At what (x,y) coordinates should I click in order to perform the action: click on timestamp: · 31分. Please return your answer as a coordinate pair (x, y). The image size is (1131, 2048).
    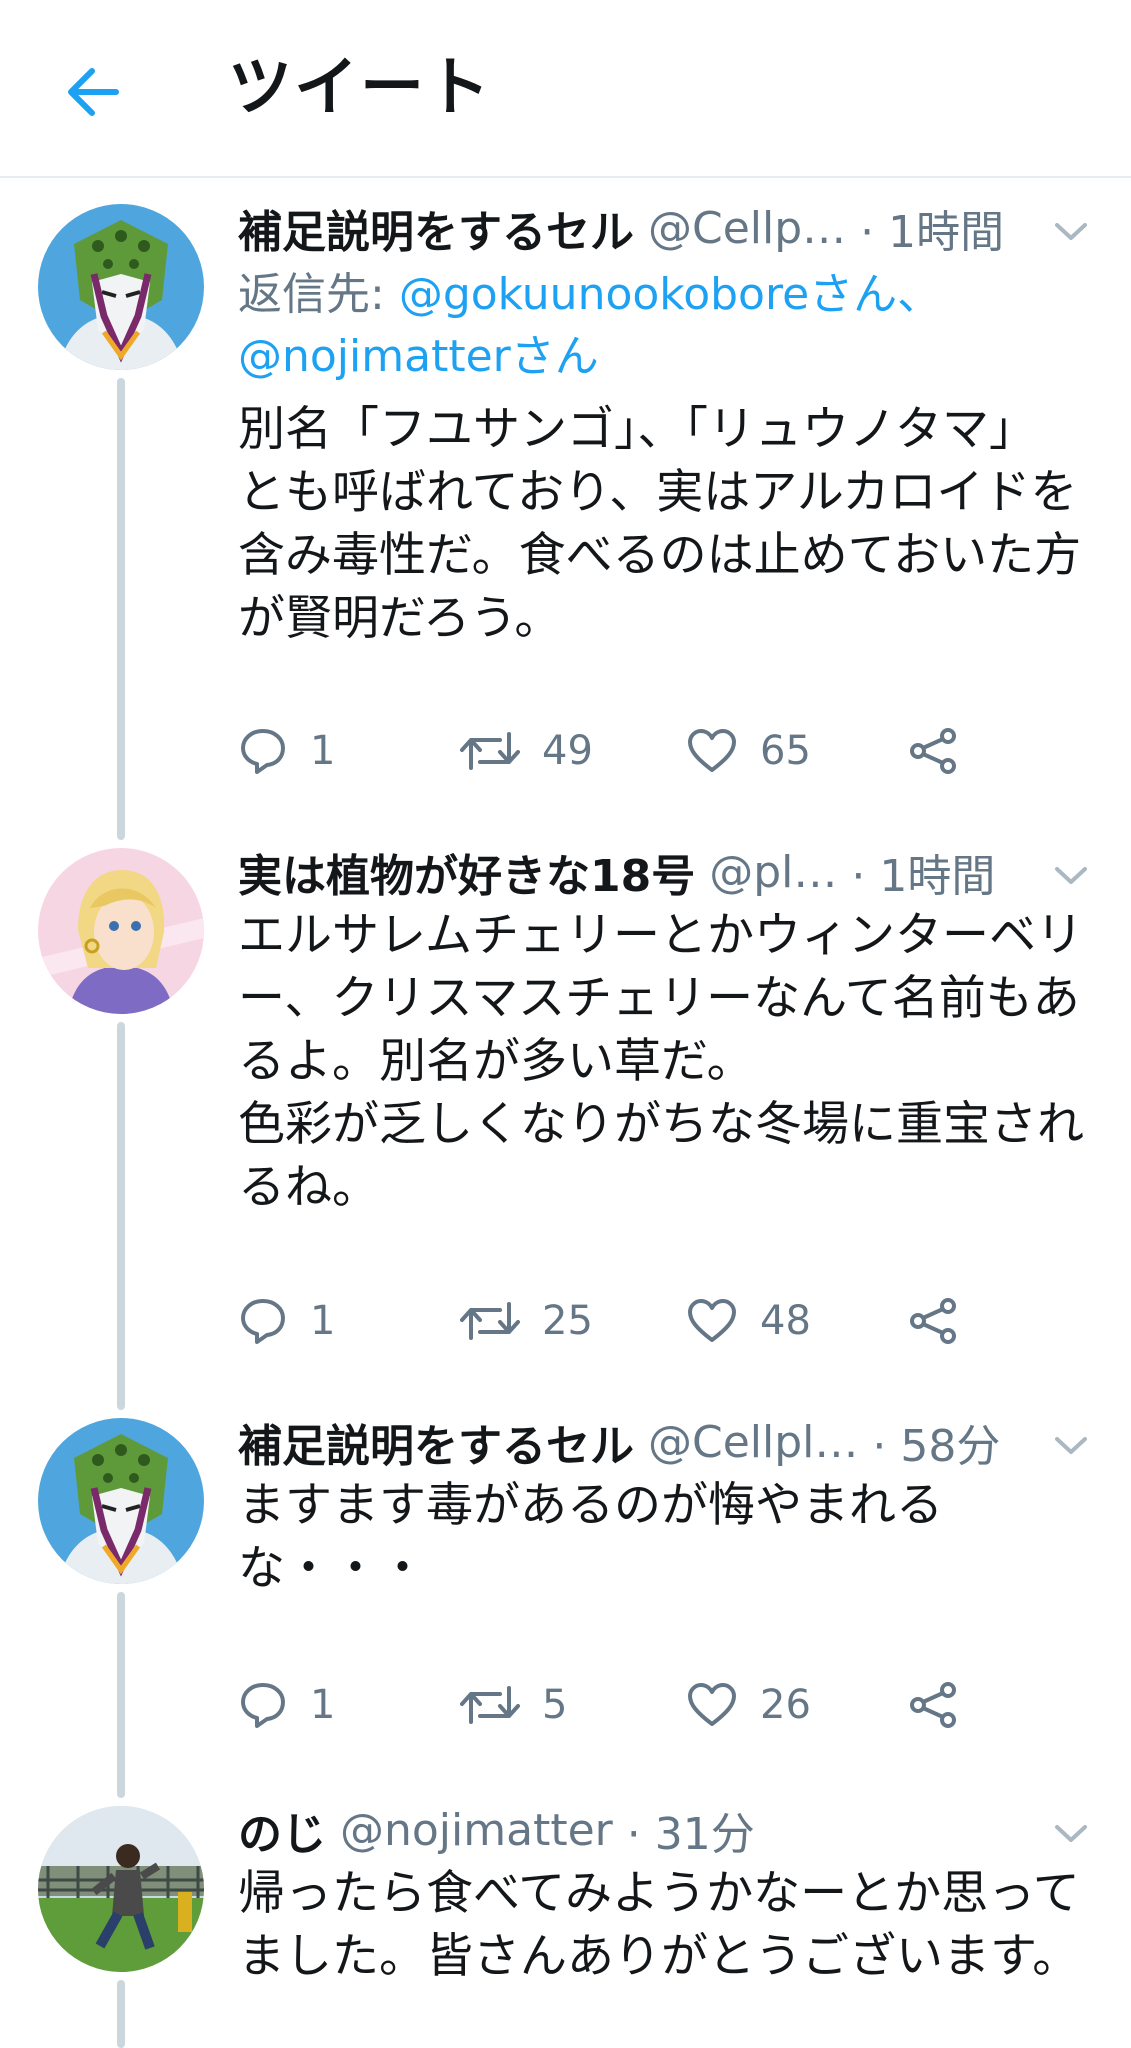
    Looking at the image, I should click on (691, 1830).